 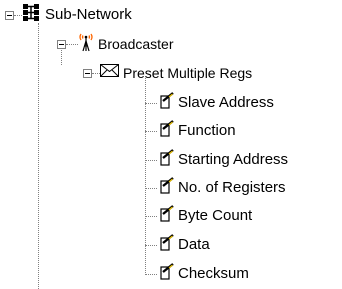 I want to click on tree-node-checksum: Checksum, so click(x=204, y=274).